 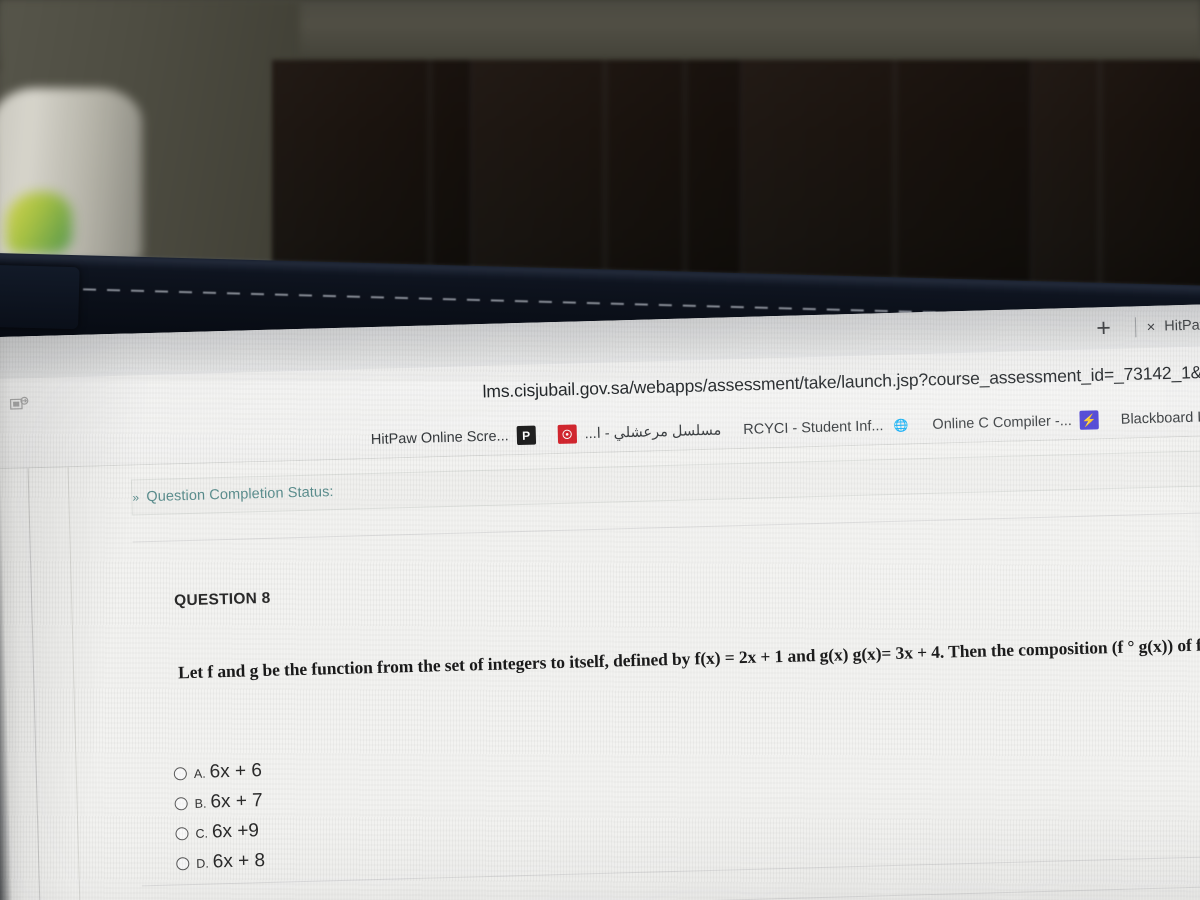 What do you see at coordinates (239, 861) in the screenshot?
I see `option-d-text: 6x + 8` at bounding box center [239, 861].